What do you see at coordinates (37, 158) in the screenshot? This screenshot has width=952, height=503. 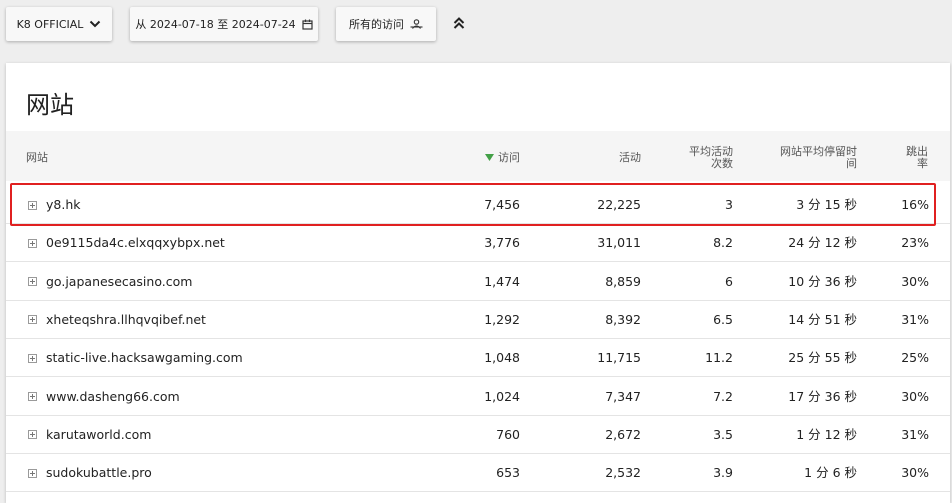 I see `column-header-site: 网站` at bounding box center [37, 158].